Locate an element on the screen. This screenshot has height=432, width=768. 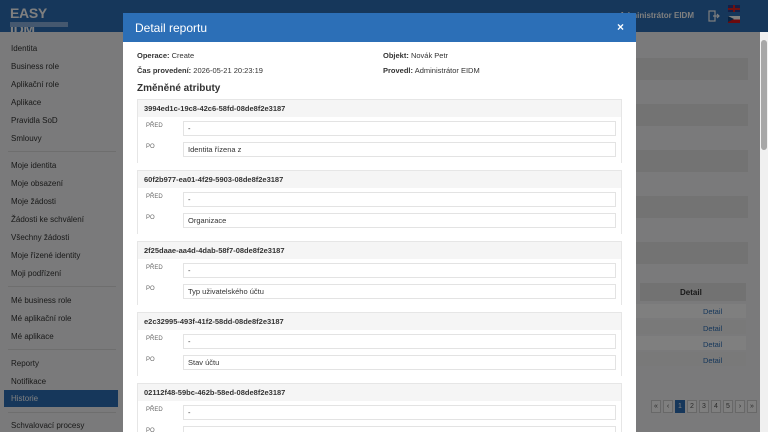
page-scrollbar-thumb is located at coordinates (764, 95).